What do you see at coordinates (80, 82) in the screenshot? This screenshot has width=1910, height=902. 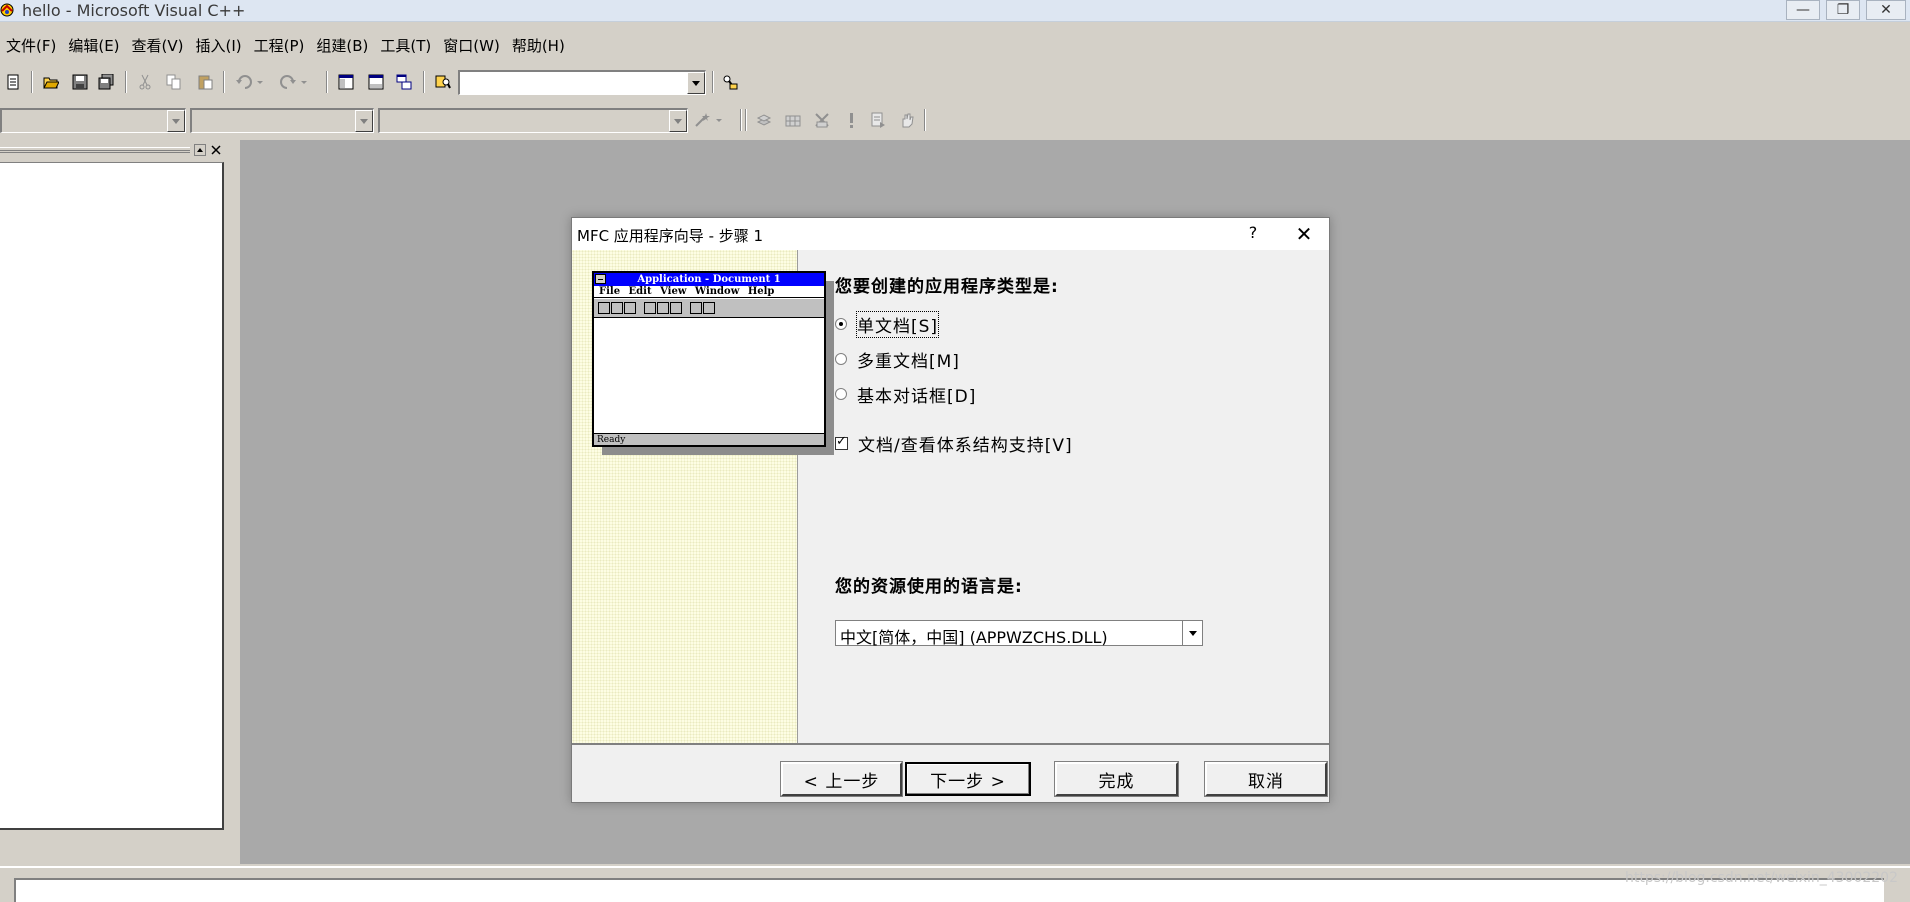 I see `save-icon` at bounding box center [80, 82].